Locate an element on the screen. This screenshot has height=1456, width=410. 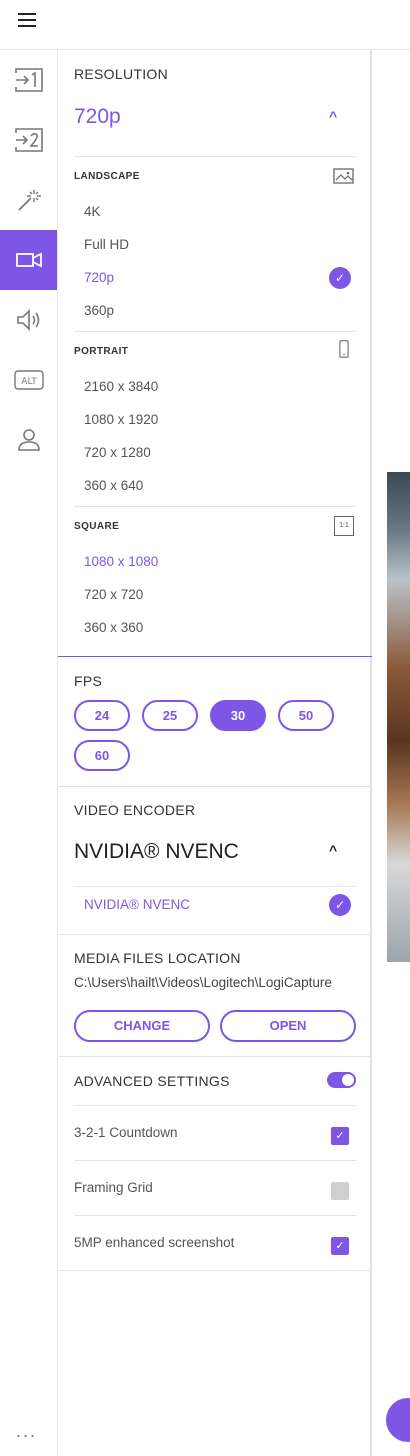
option-2160x3840: 2160 x 3840 is located at coordinates (121, 386).